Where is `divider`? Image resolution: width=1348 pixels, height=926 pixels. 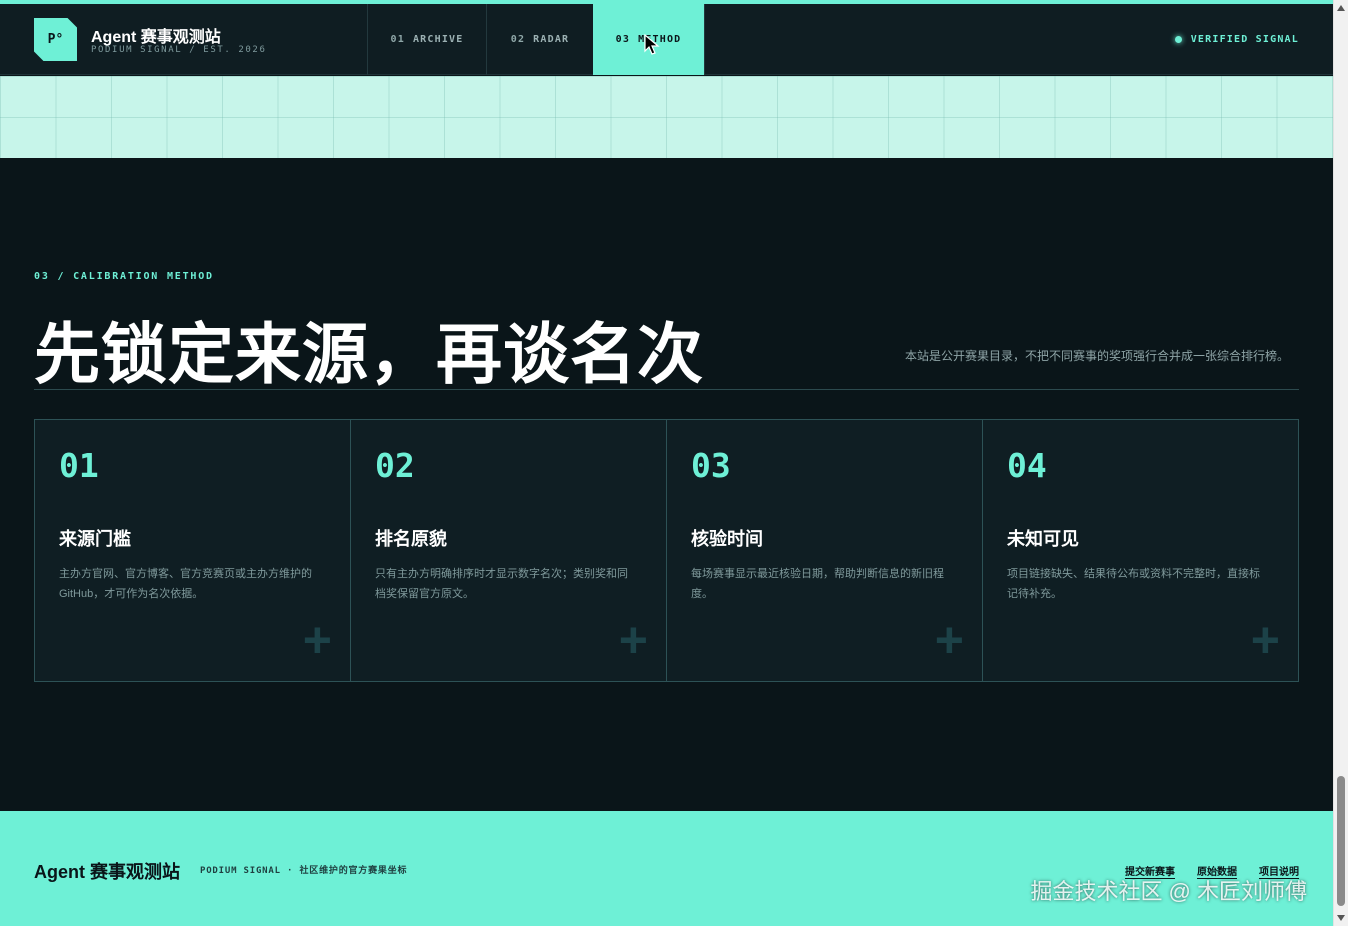
divider is located at coordinates (666, 389).